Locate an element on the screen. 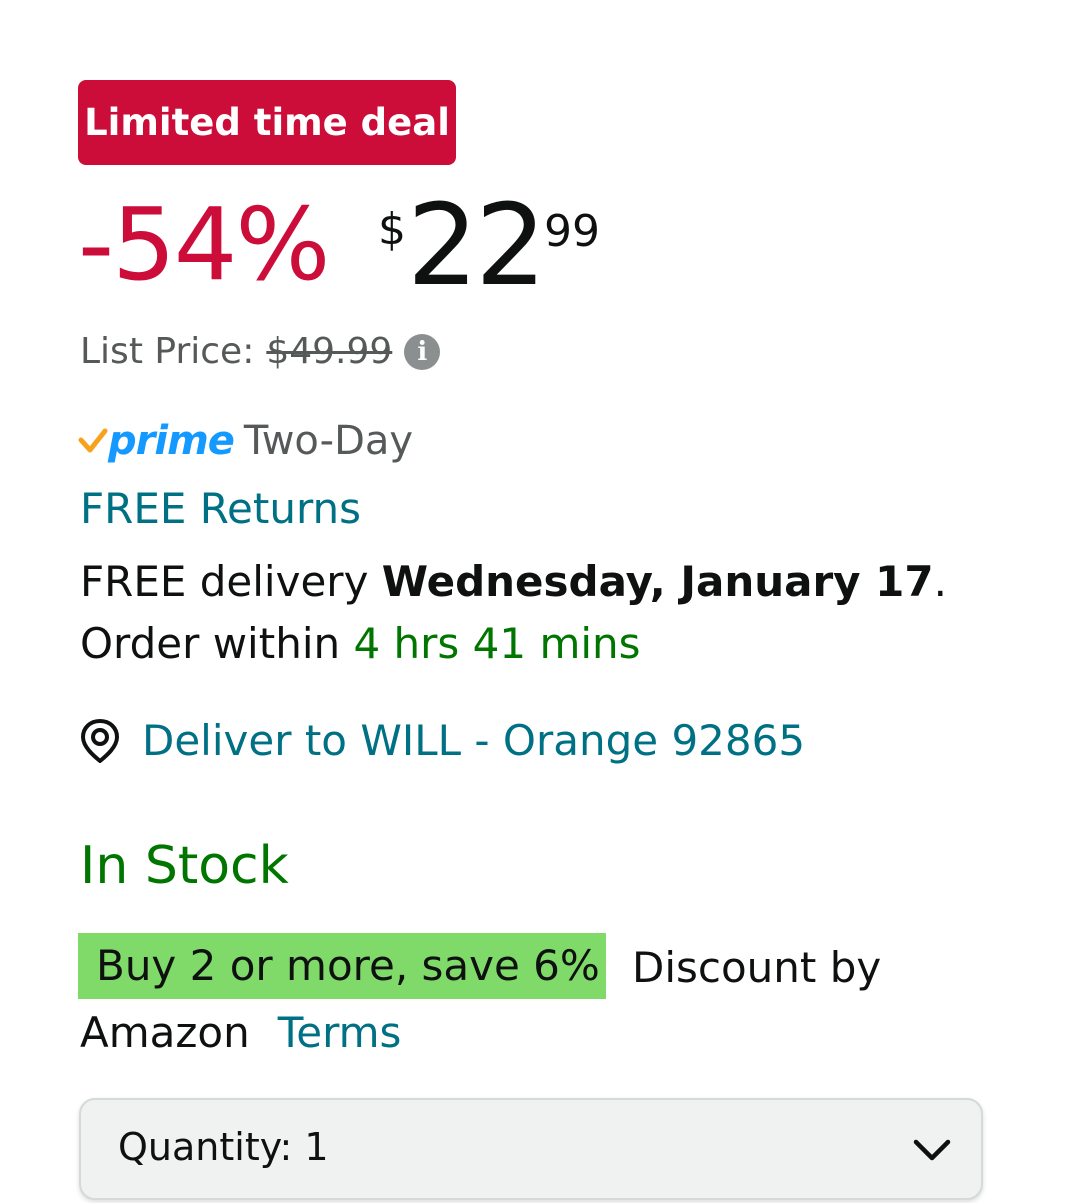 This screenshot has width=1071, height=1203. promotion-text-part1: Discount by is located at coordinates (757, 967).